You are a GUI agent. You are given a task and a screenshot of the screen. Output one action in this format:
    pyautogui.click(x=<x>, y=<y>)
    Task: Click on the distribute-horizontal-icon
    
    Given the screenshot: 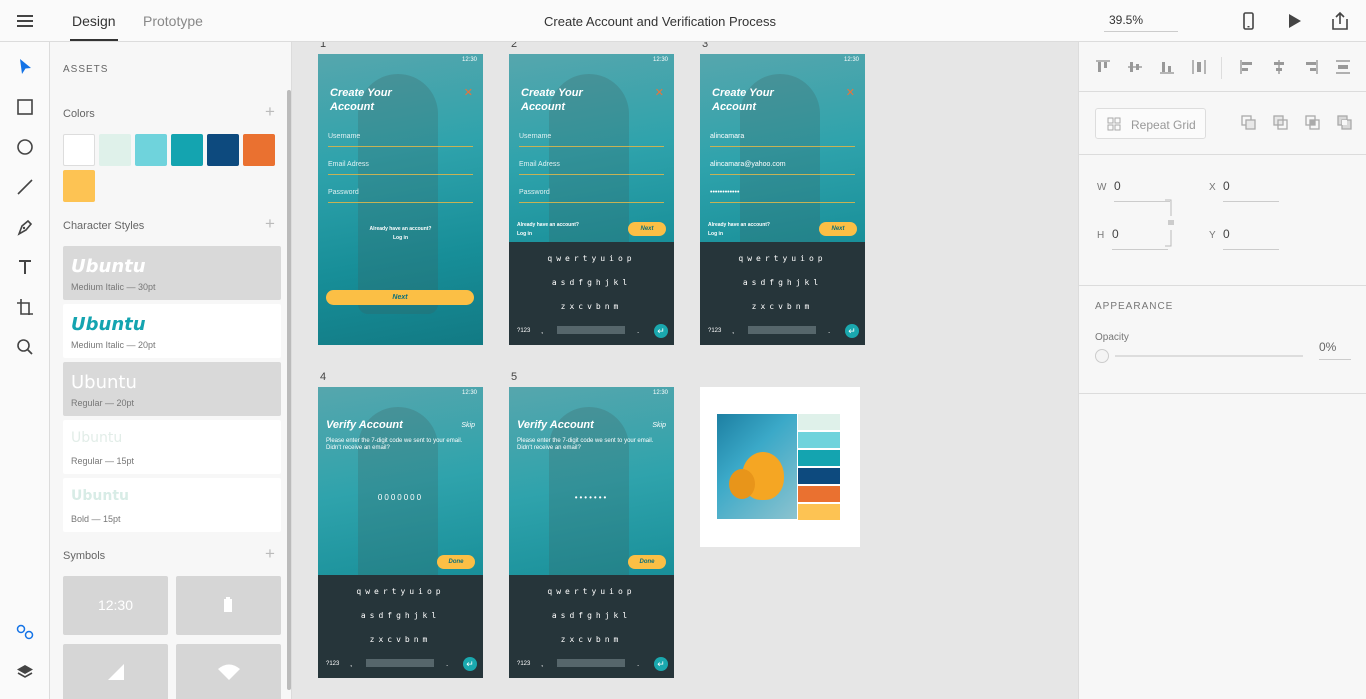 What is the action you would take?
    pyautogui.click(x=1199, y=67)
    